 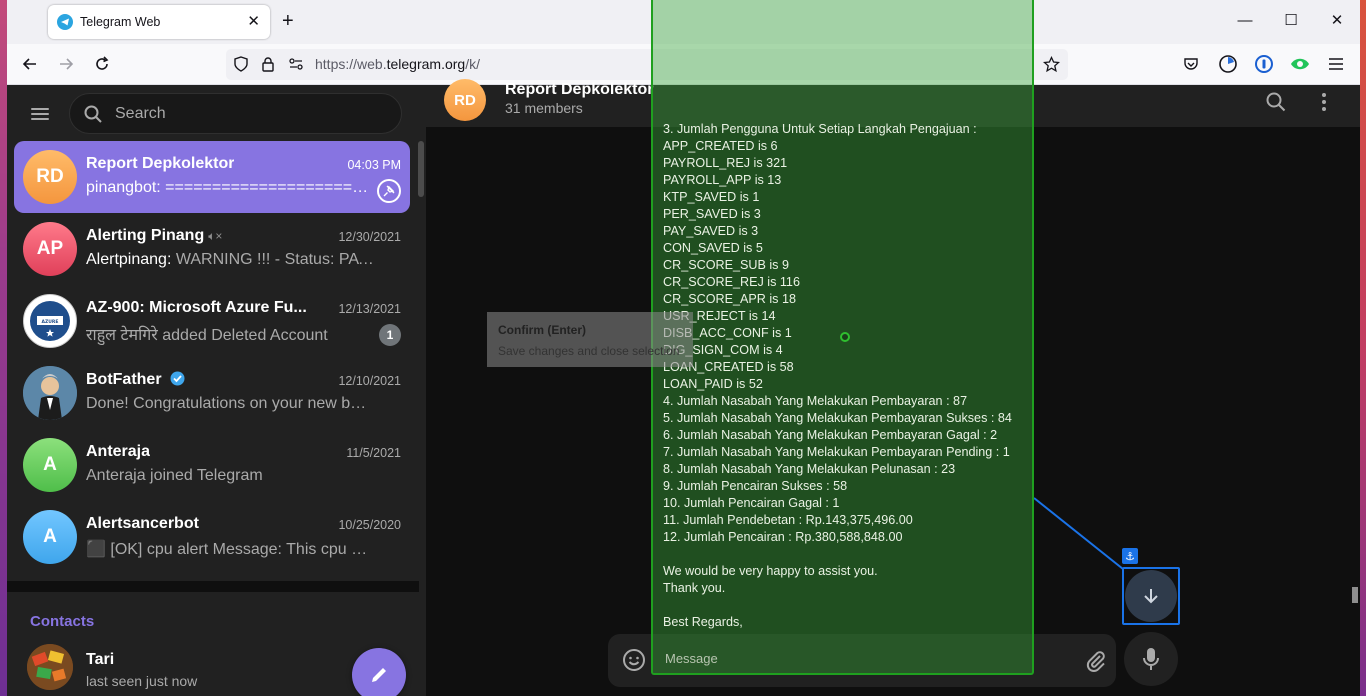 I want to click on chat-name: Report Depkolektor, so click(x=160, y=163).